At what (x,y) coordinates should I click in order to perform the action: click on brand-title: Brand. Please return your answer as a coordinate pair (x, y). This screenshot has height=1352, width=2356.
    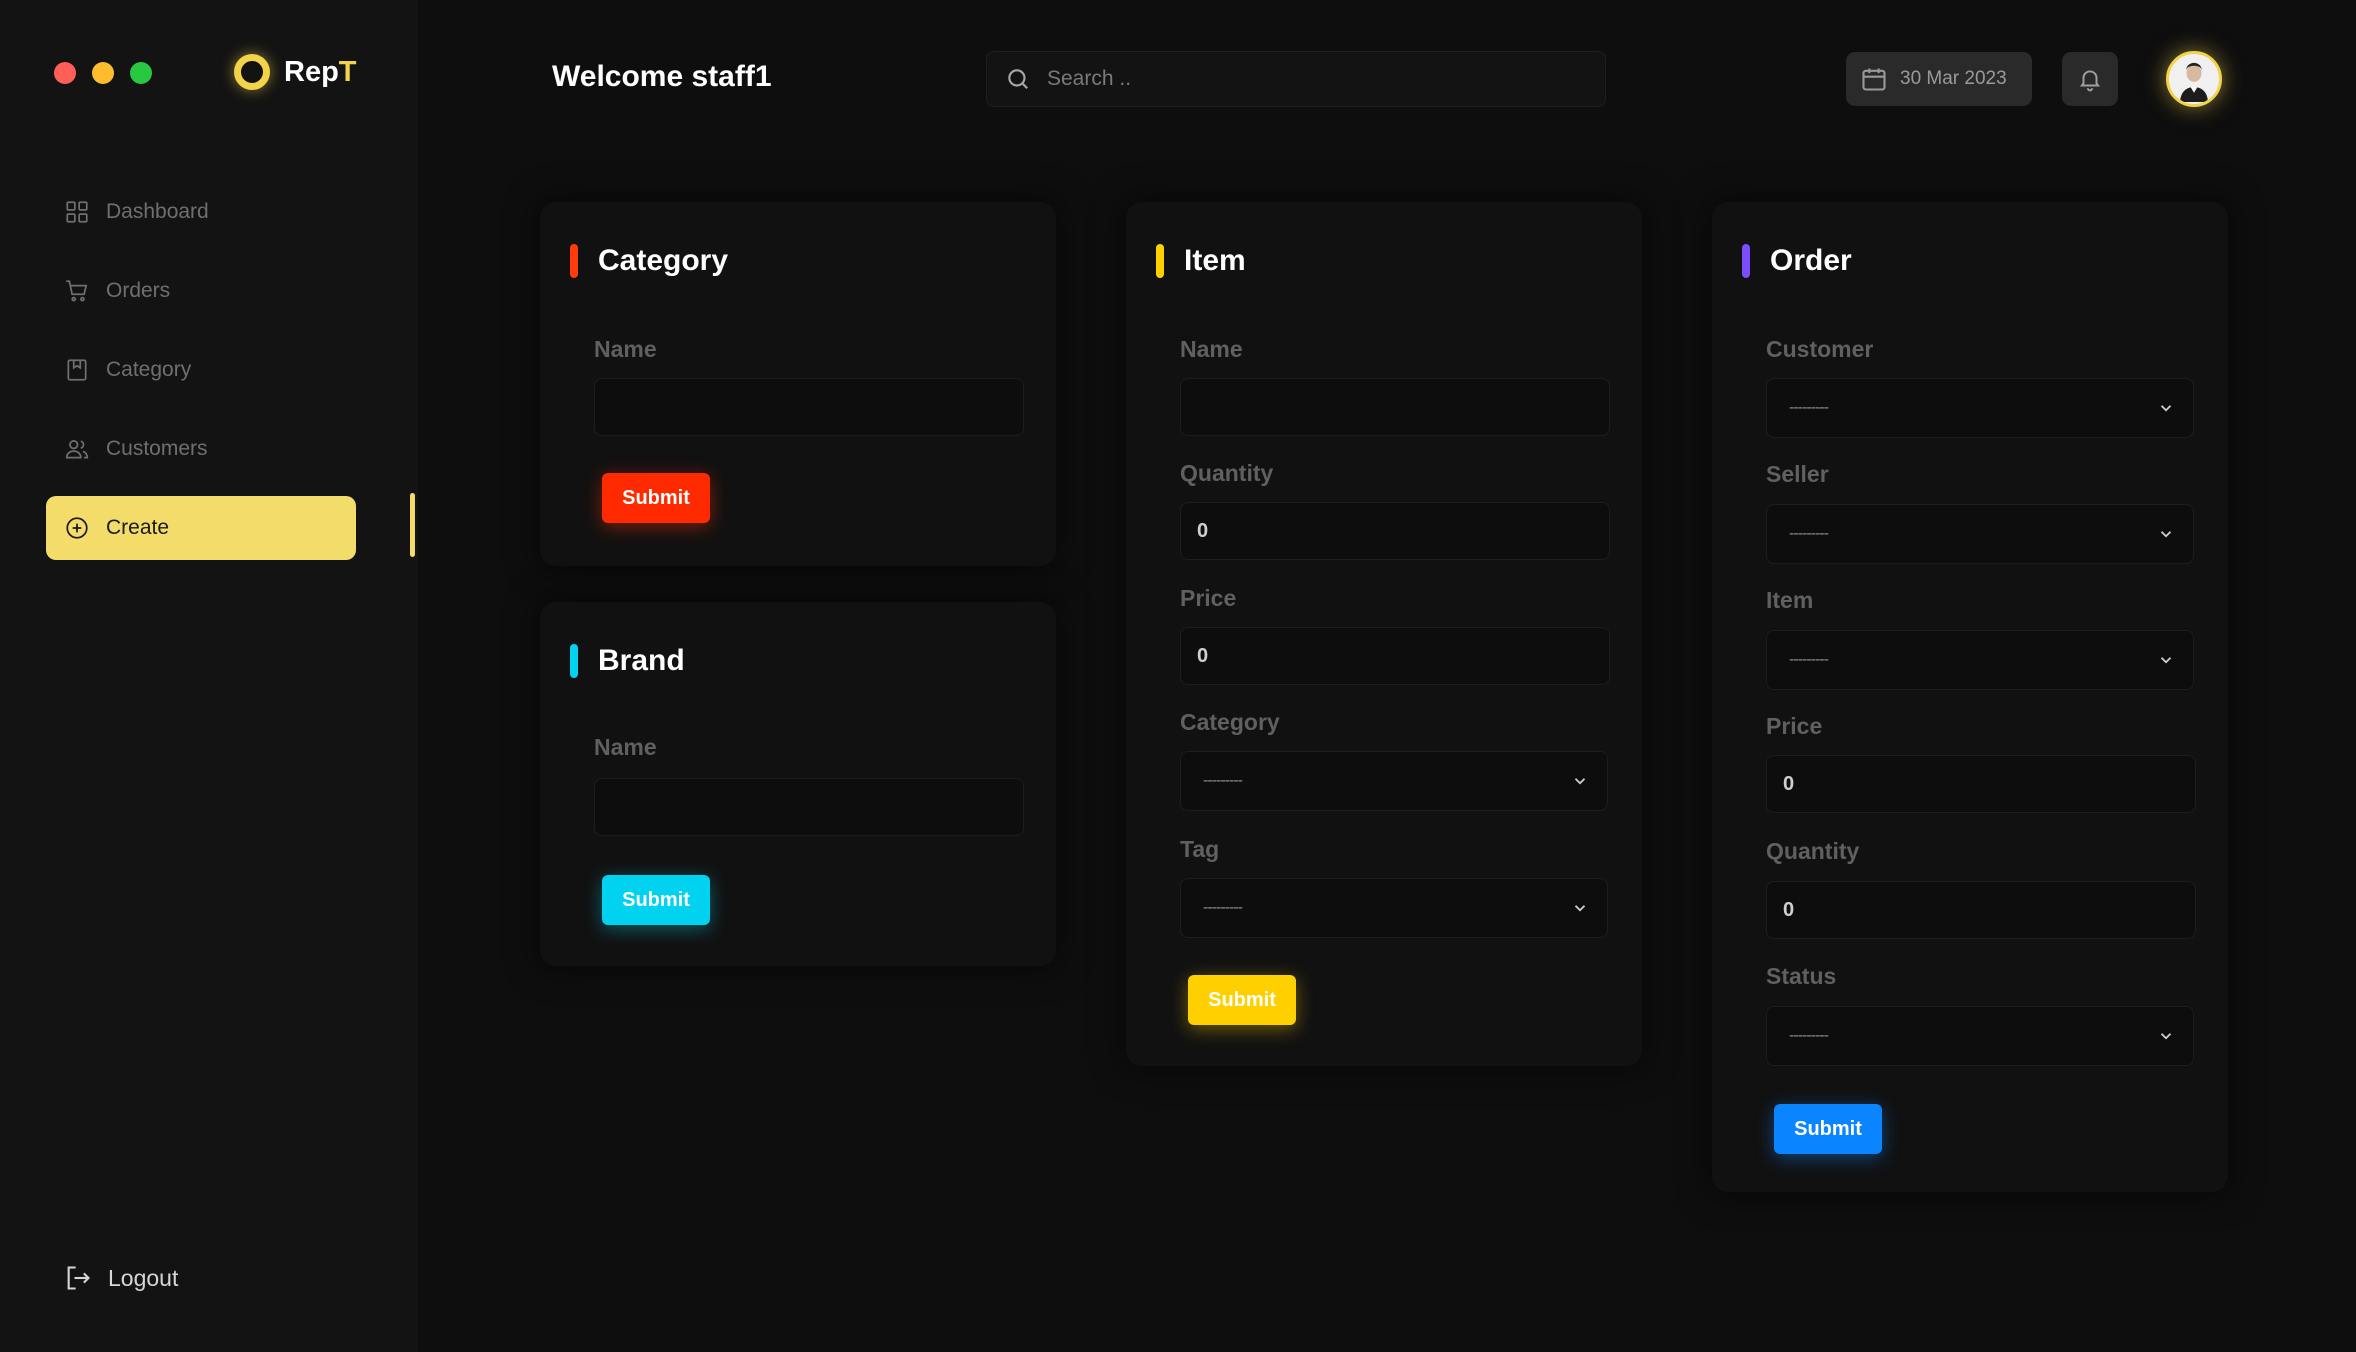
    Looking at the image, I should click on (641, 660).